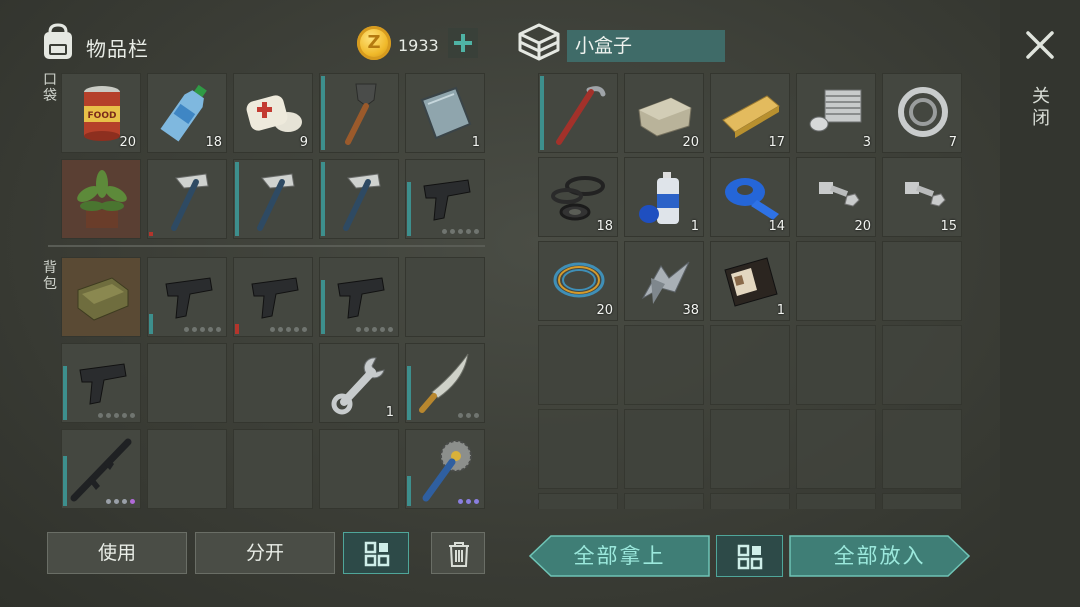 The height and width of the screenshot is (607, 1080). What do you see at coordinates (359, 383) in the screenshot?
I see `backpack-slot-9: 1` at bounding box center [359, 383].